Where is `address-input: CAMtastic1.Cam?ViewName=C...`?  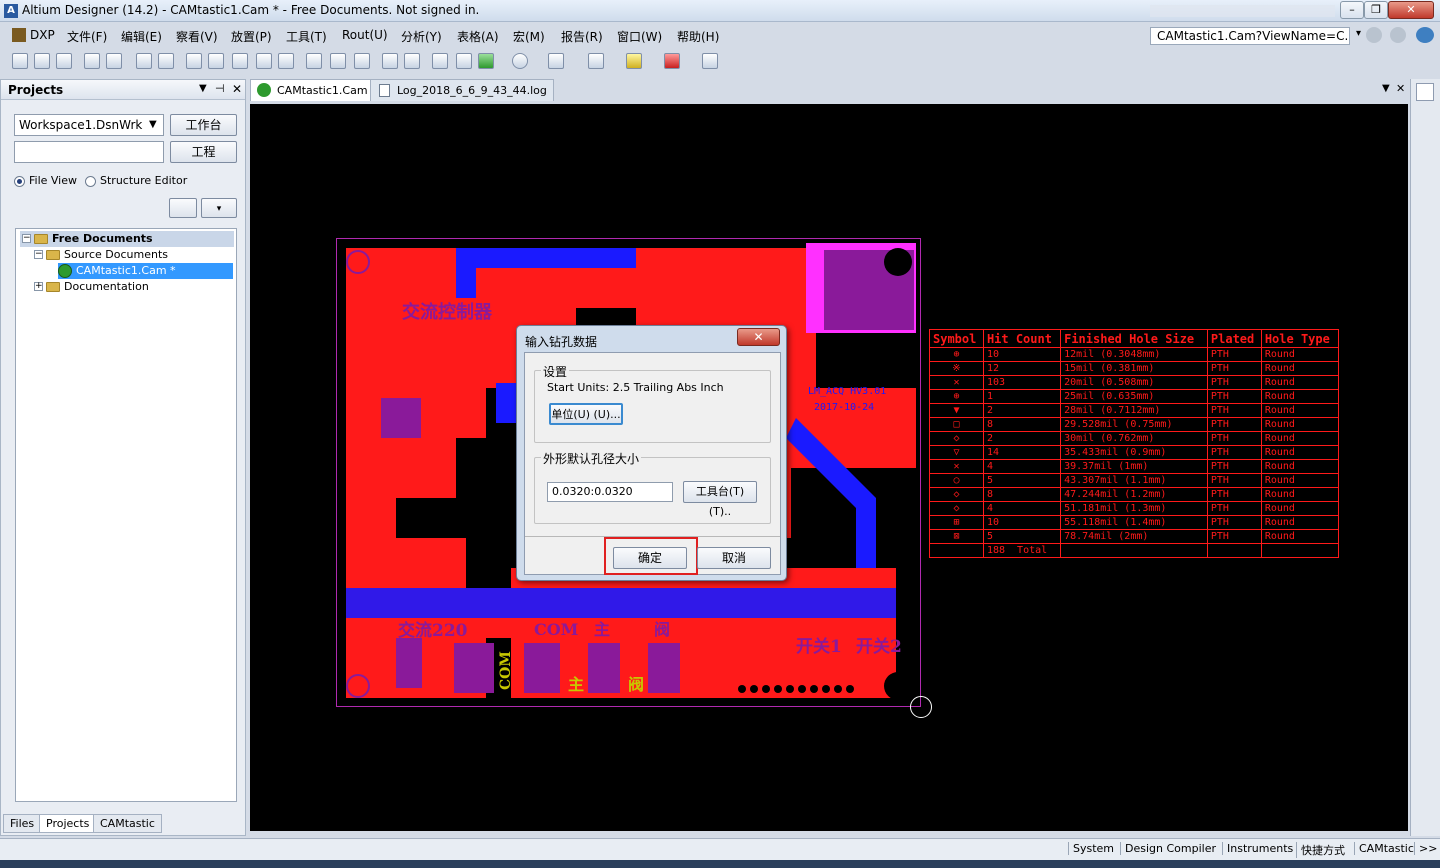 address-input: CAMtastic1.Cam?ViewName=C... is located at coordinates (1250, 36).